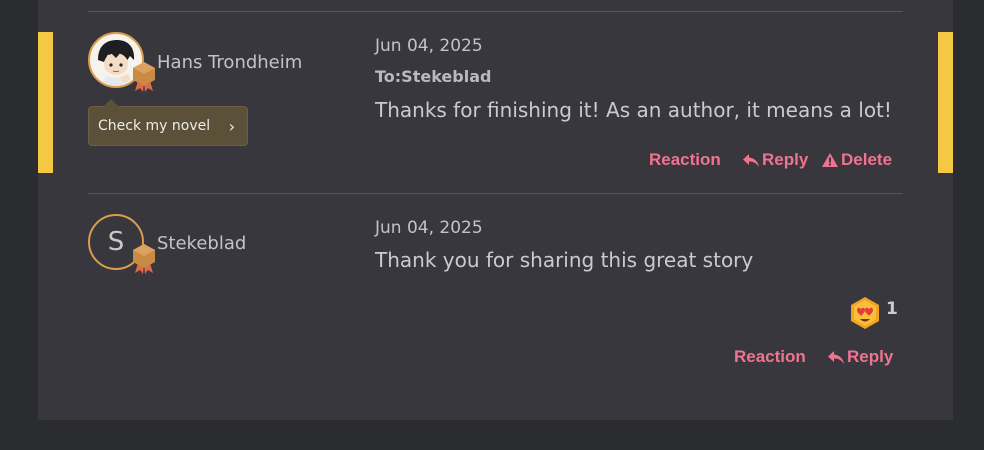 The image size is (984, 450). I want to click on chevron-right-icon: ›, so click(231, 126).